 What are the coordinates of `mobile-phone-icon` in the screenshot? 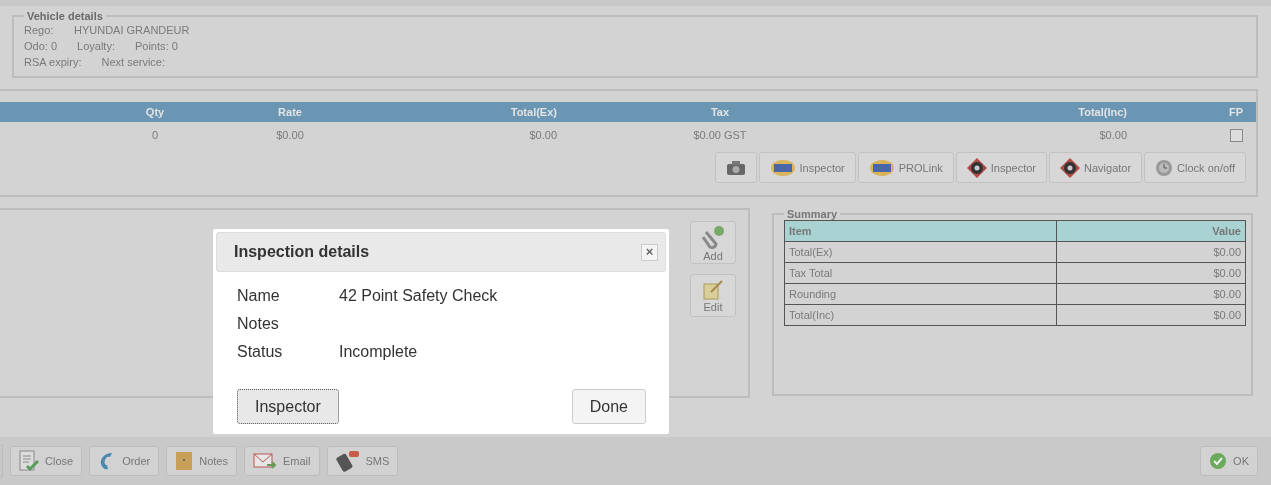 It's located at (347, 461).